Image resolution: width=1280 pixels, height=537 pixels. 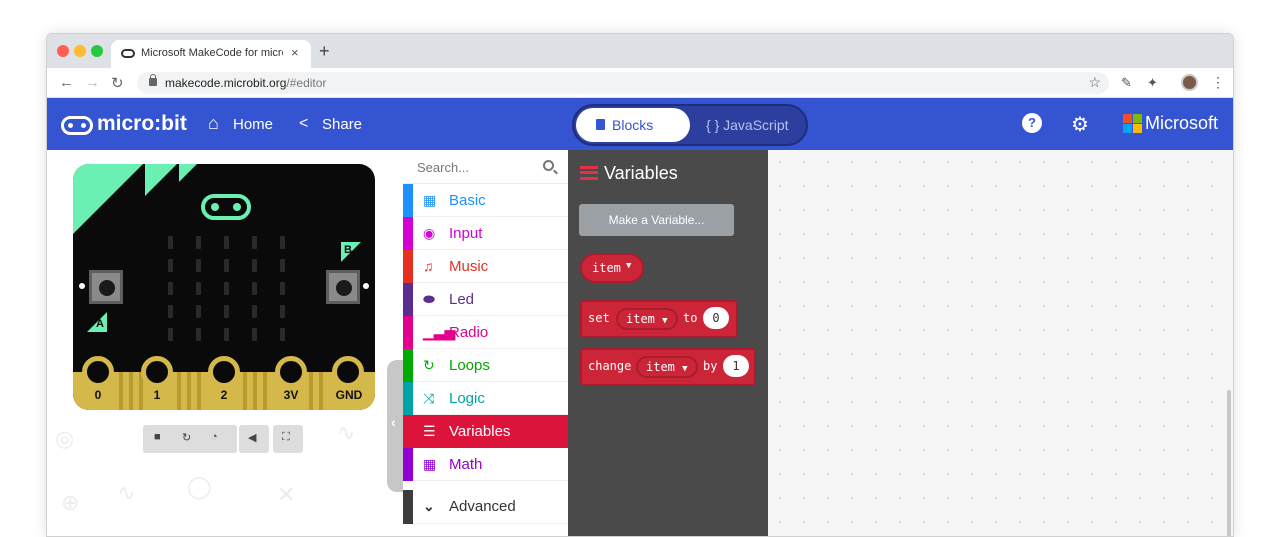 I want to click on url-path: /#editor, so click(x=306, y=83).